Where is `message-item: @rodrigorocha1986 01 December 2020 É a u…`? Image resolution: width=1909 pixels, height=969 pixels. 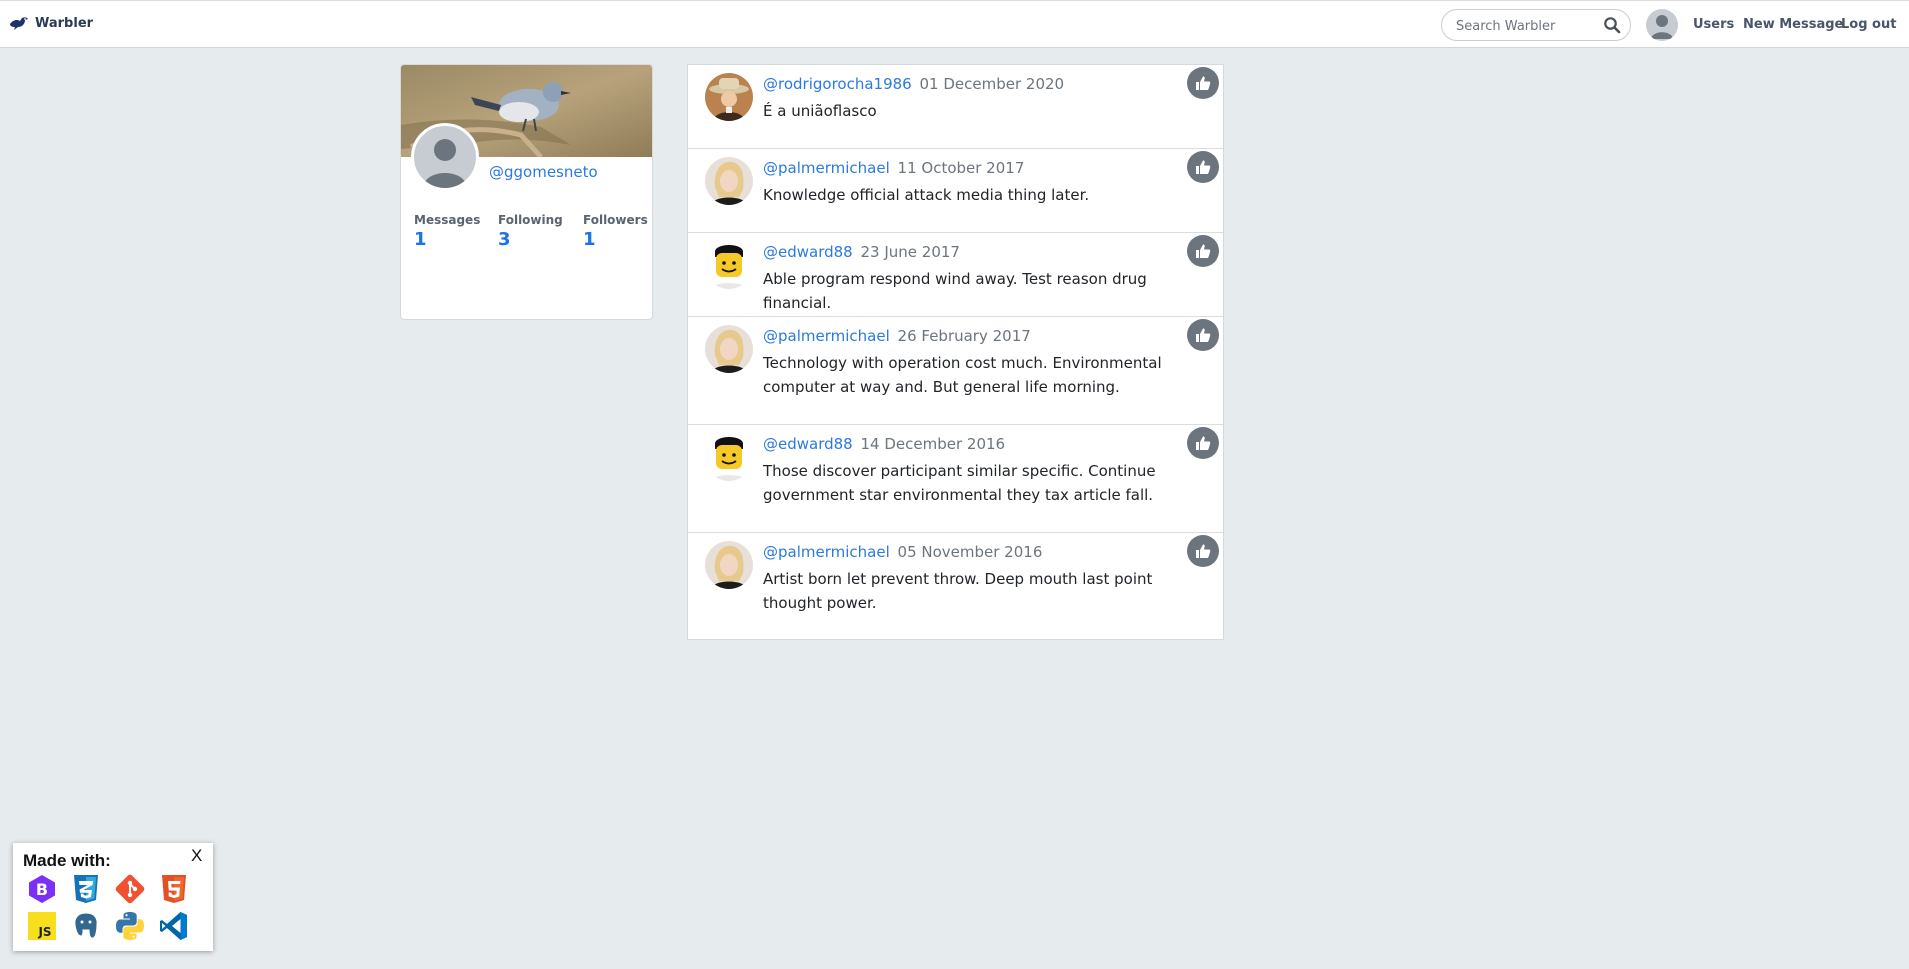
message-item: @rodrigorocha1986 01 December 2020 É a u… is located at coordinates (955, 107).